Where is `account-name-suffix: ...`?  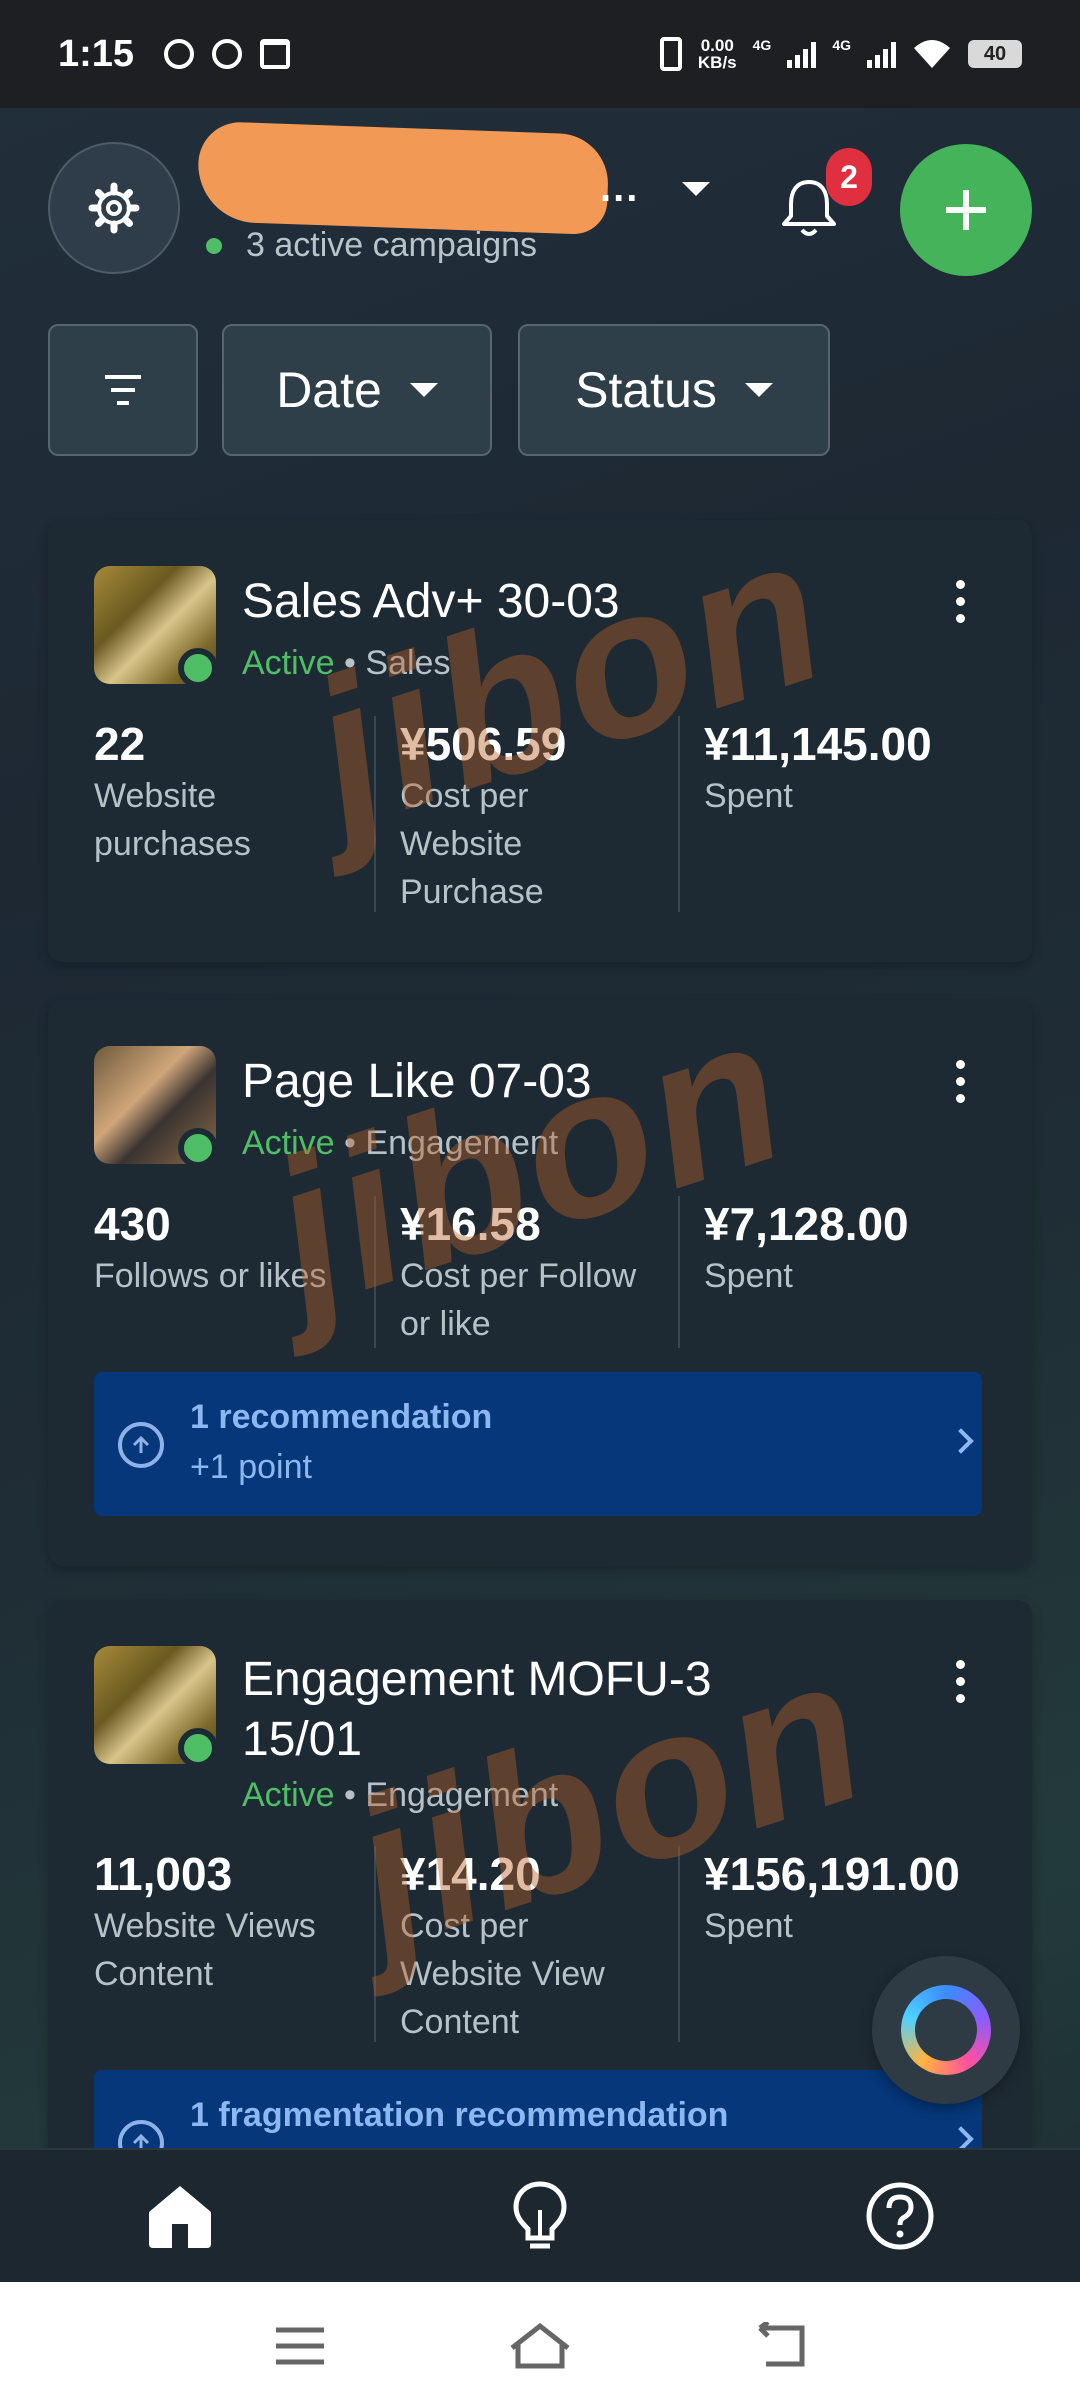 account-name-suffix: ... is located at coordinates (619, 188).